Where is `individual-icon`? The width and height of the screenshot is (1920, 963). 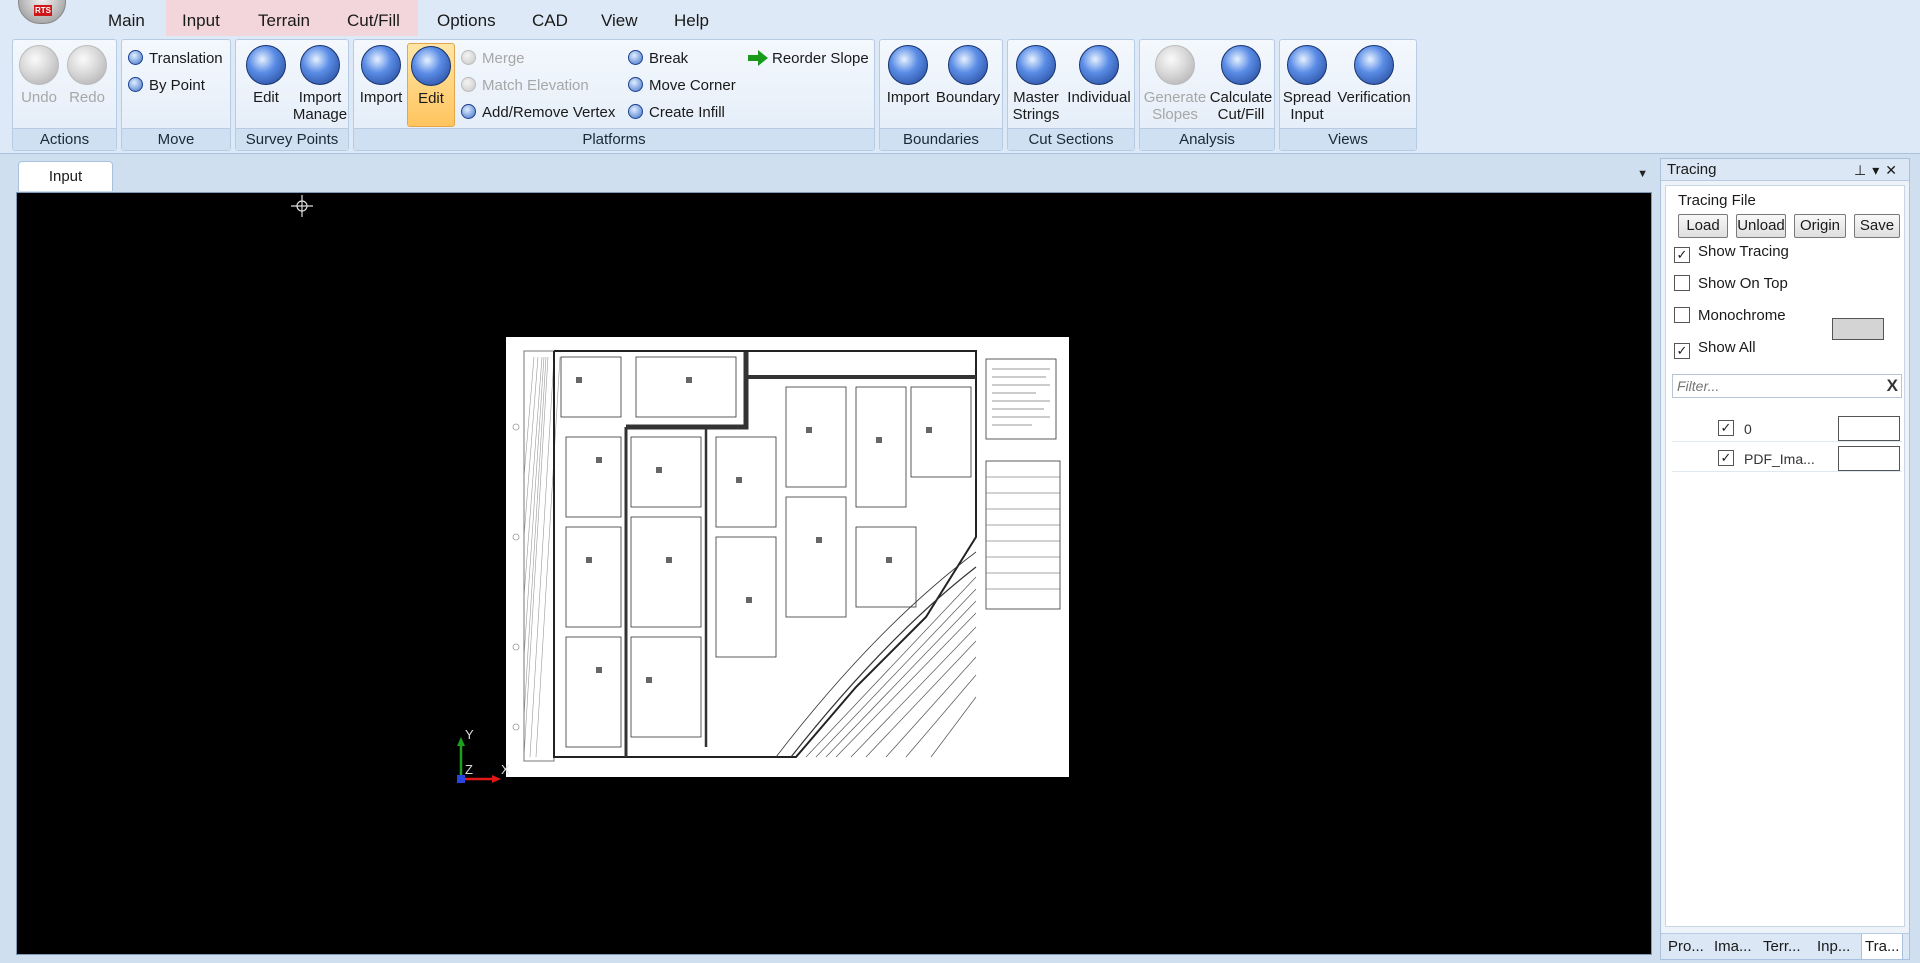
individual-icon is located at coordinates (1099, 65).